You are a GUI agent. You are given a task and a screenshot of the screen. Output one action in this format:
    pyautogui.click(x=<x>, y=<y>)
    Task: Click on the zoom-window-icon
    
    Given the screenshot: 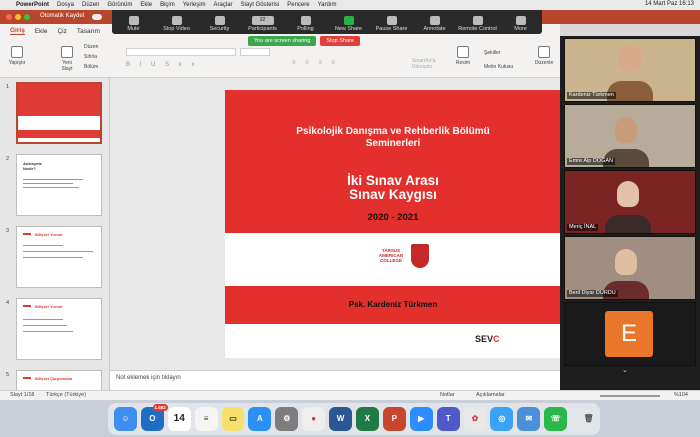 What is the action you would take?
    pyautogui.click(x=27, y=17)
    